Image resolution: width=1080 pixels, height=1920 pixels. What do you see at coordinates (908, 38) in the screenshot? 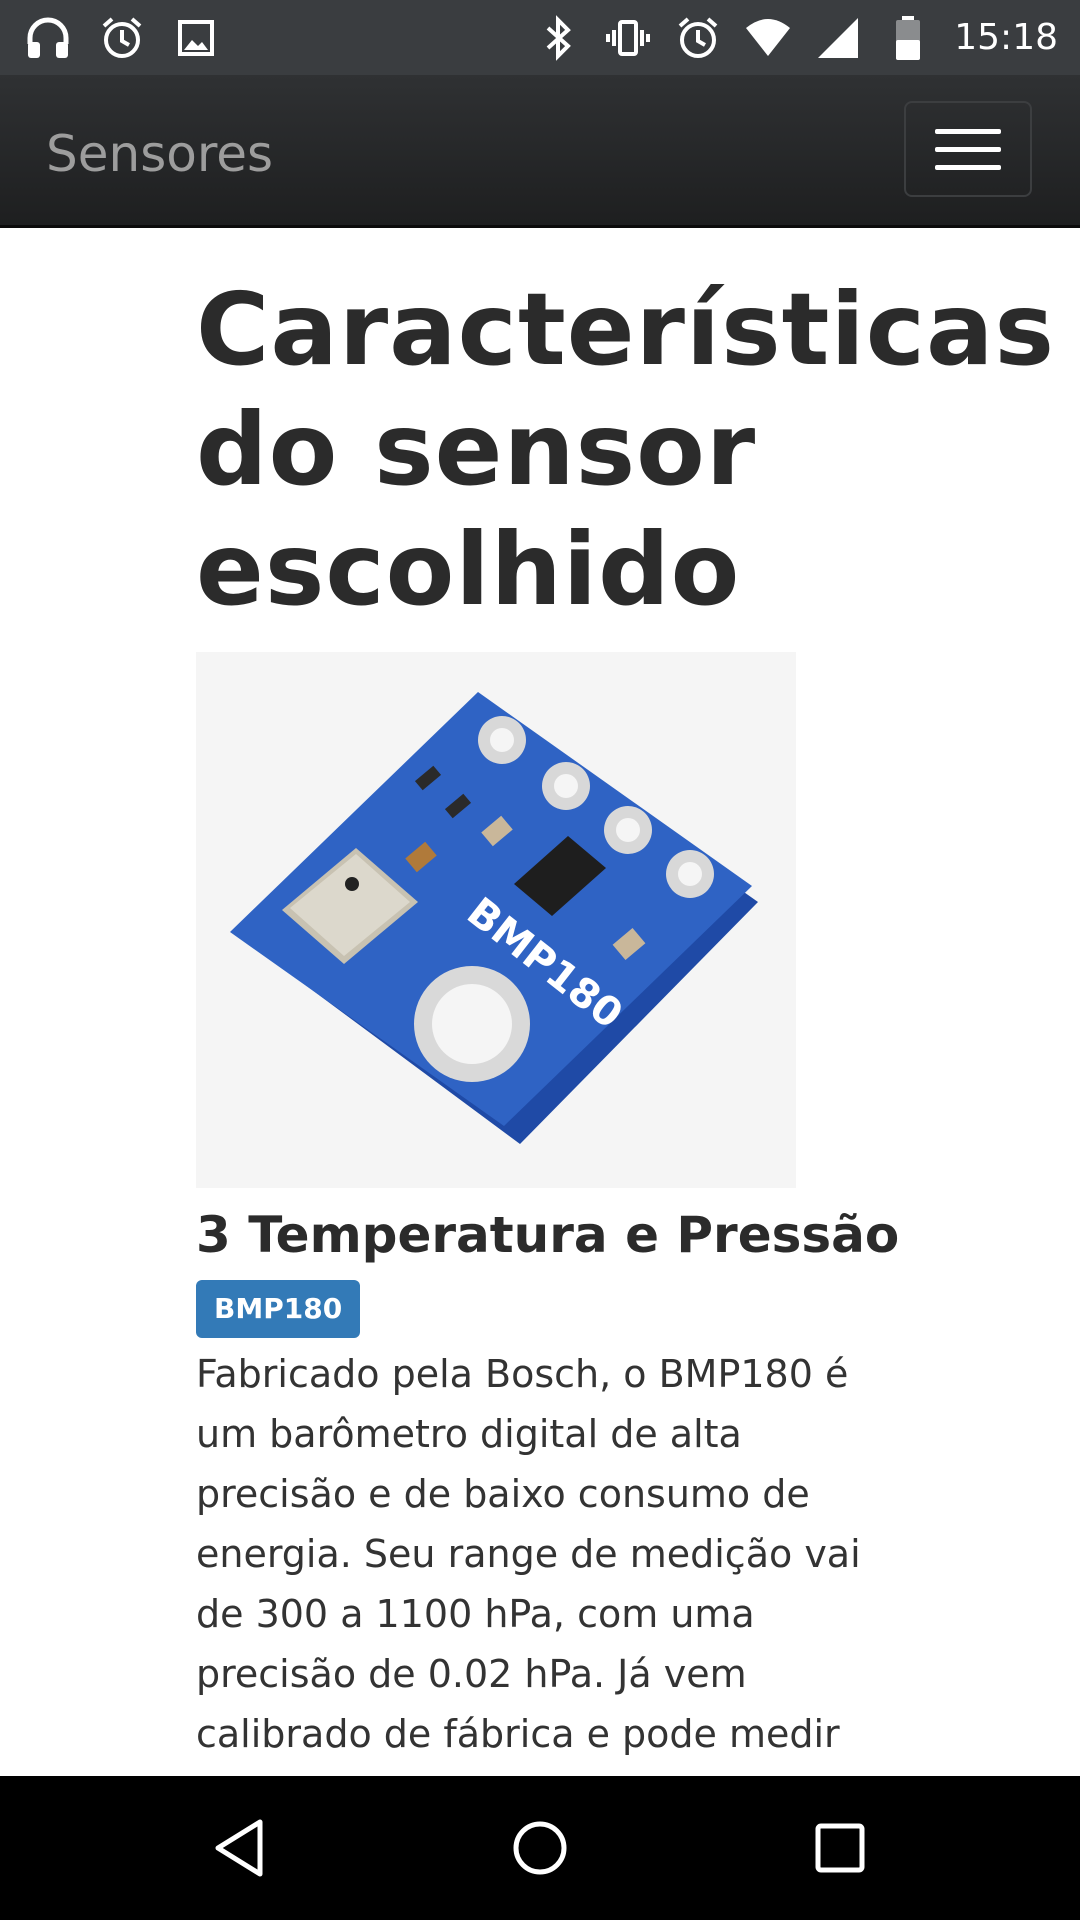
I see `battery-icon` at bounding box center [908, 38].